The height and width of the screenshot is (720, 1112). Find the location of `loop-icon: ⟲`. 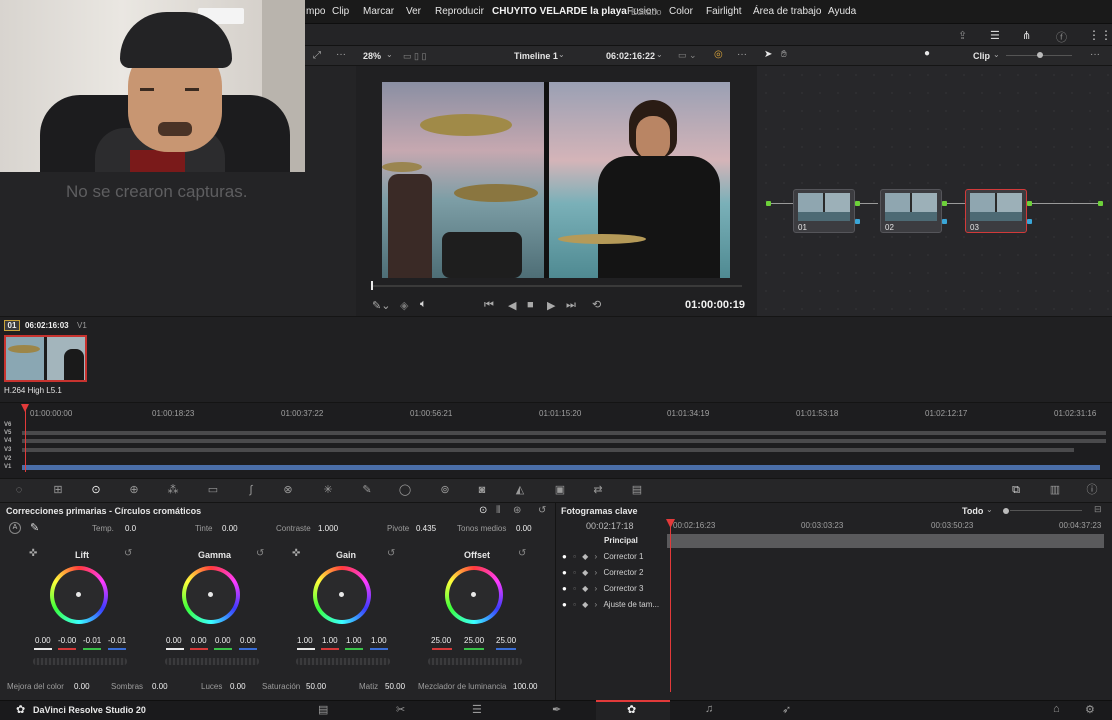

loop-icon: ⟲ is located at coordinates (596, 304).